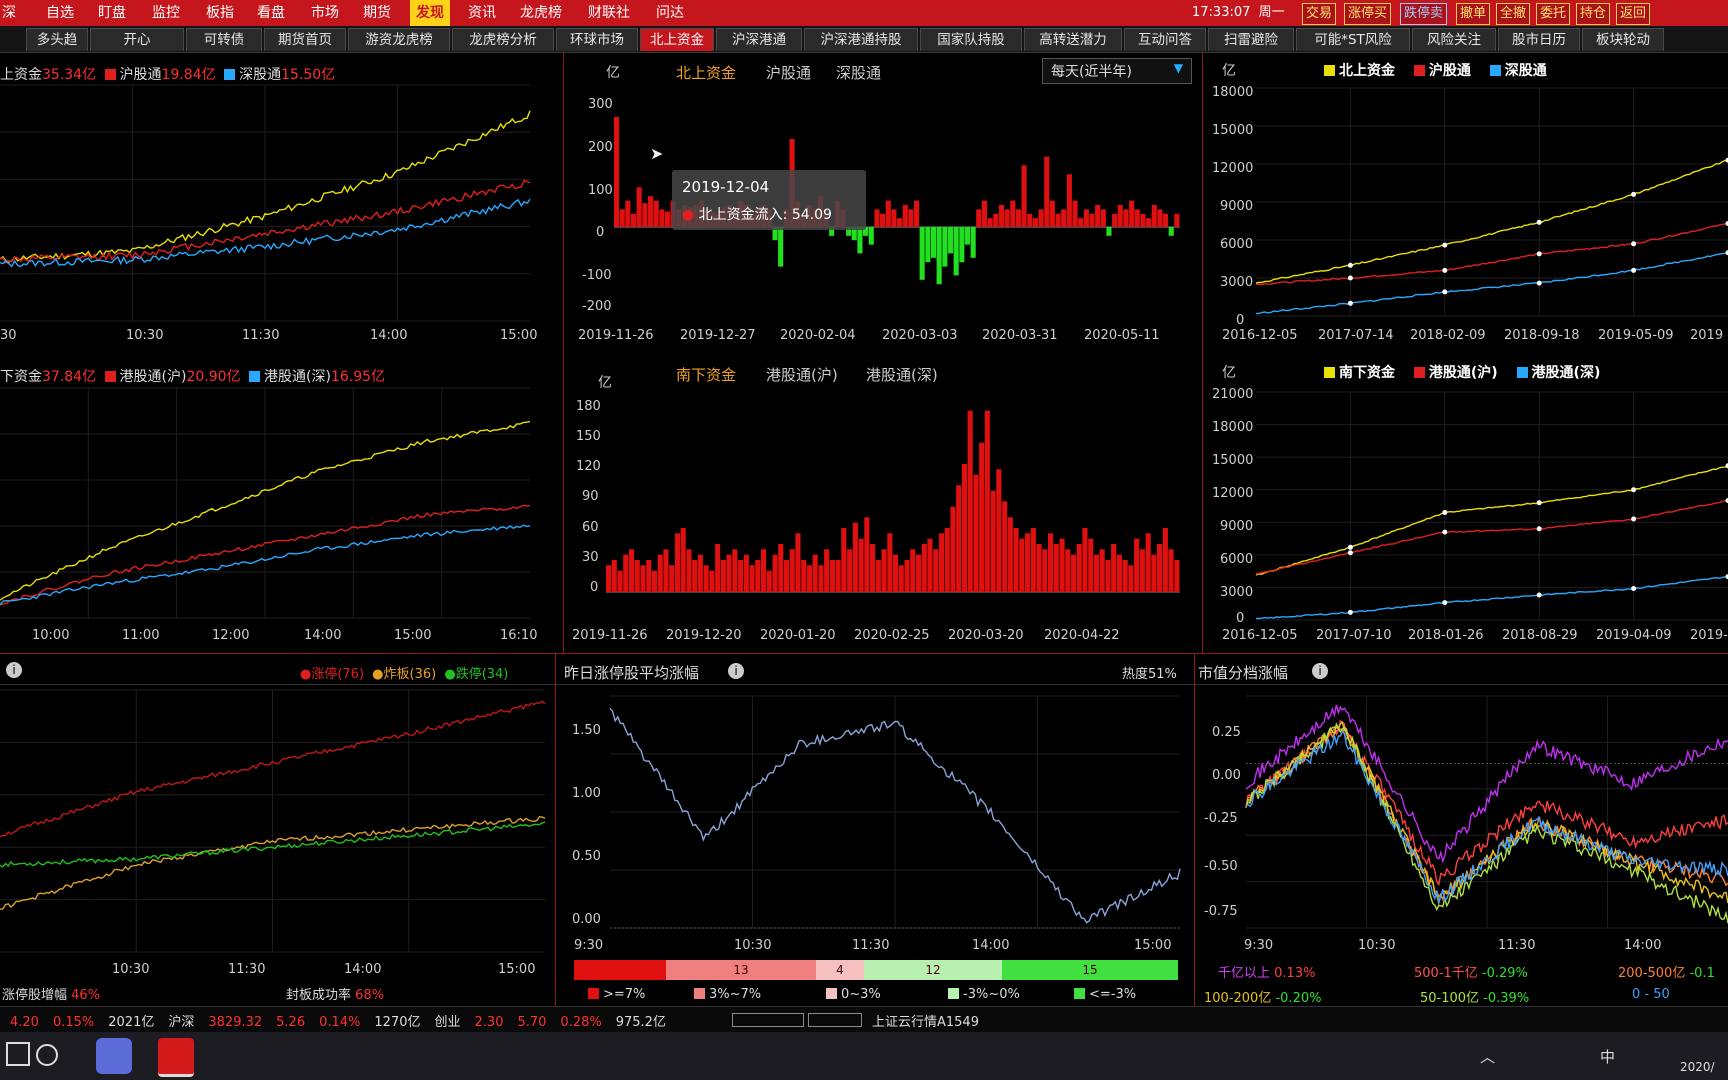 The width and height of the screenshot is (1728, 1080). I want to click on menu-item: 期货, so click(377, 13).